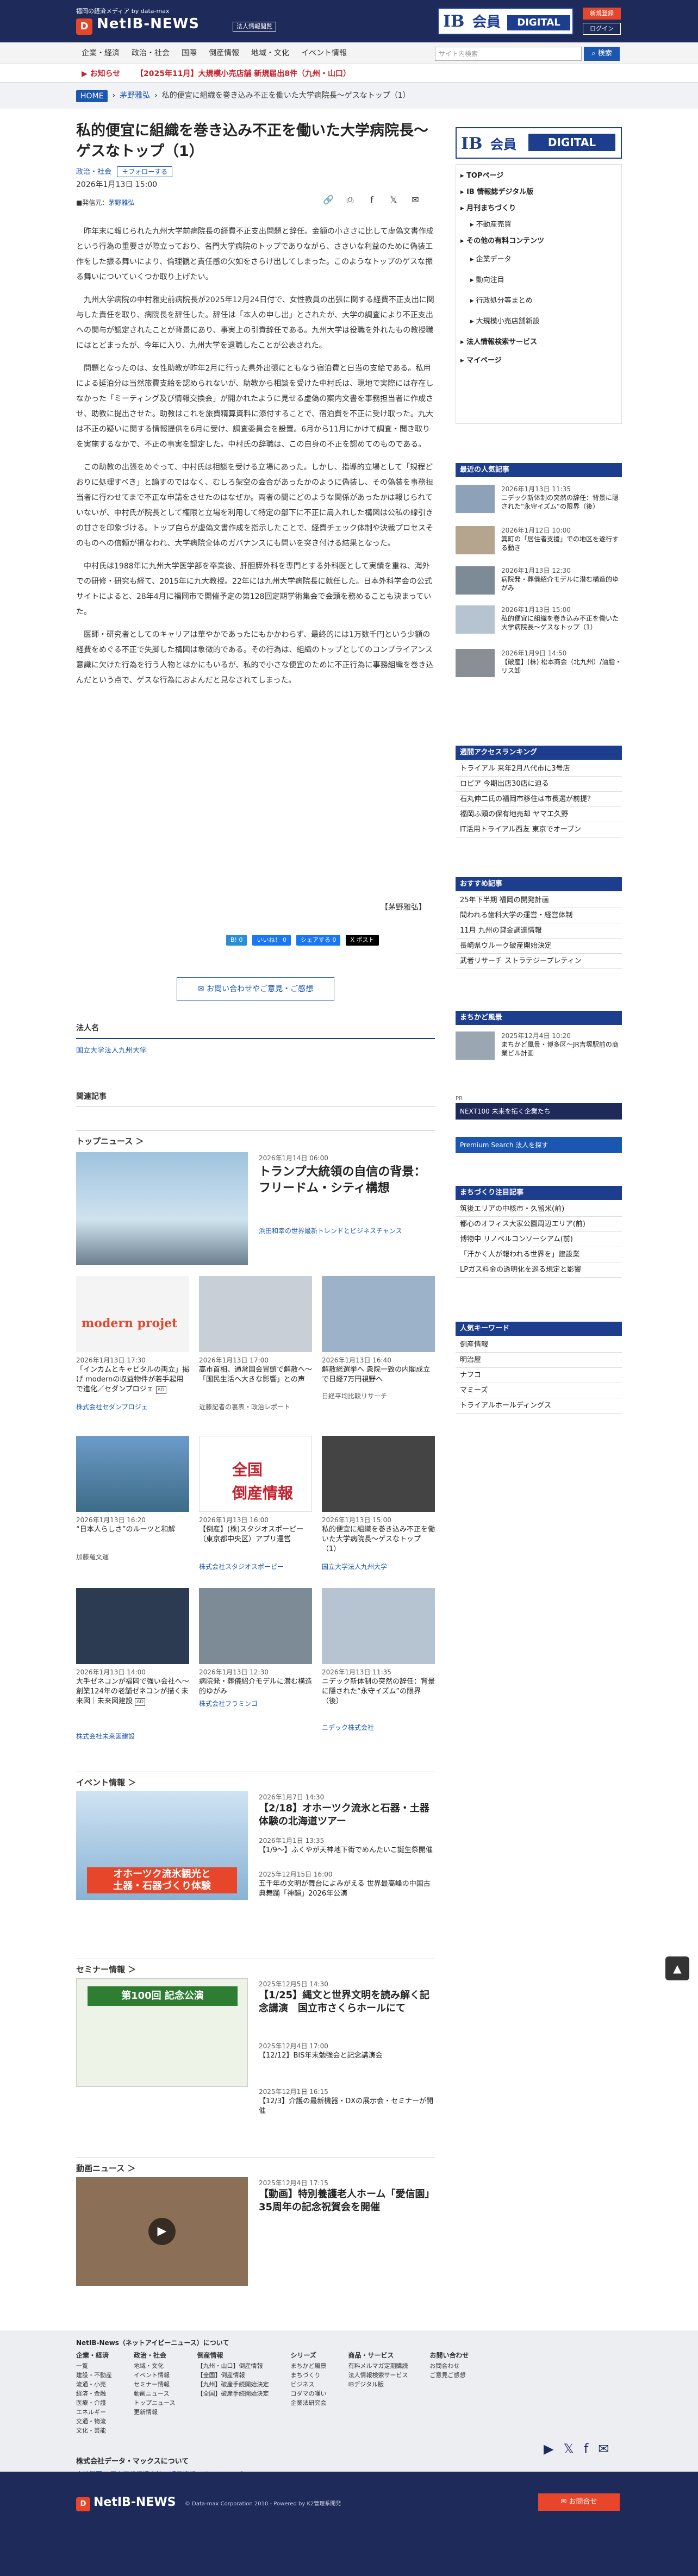  What do you see at coordinates (256, 989) in the screenshot?
I see `contact-button: ✉ お問い合わせやご意見・ご感想` at bounding box center [256, 989].